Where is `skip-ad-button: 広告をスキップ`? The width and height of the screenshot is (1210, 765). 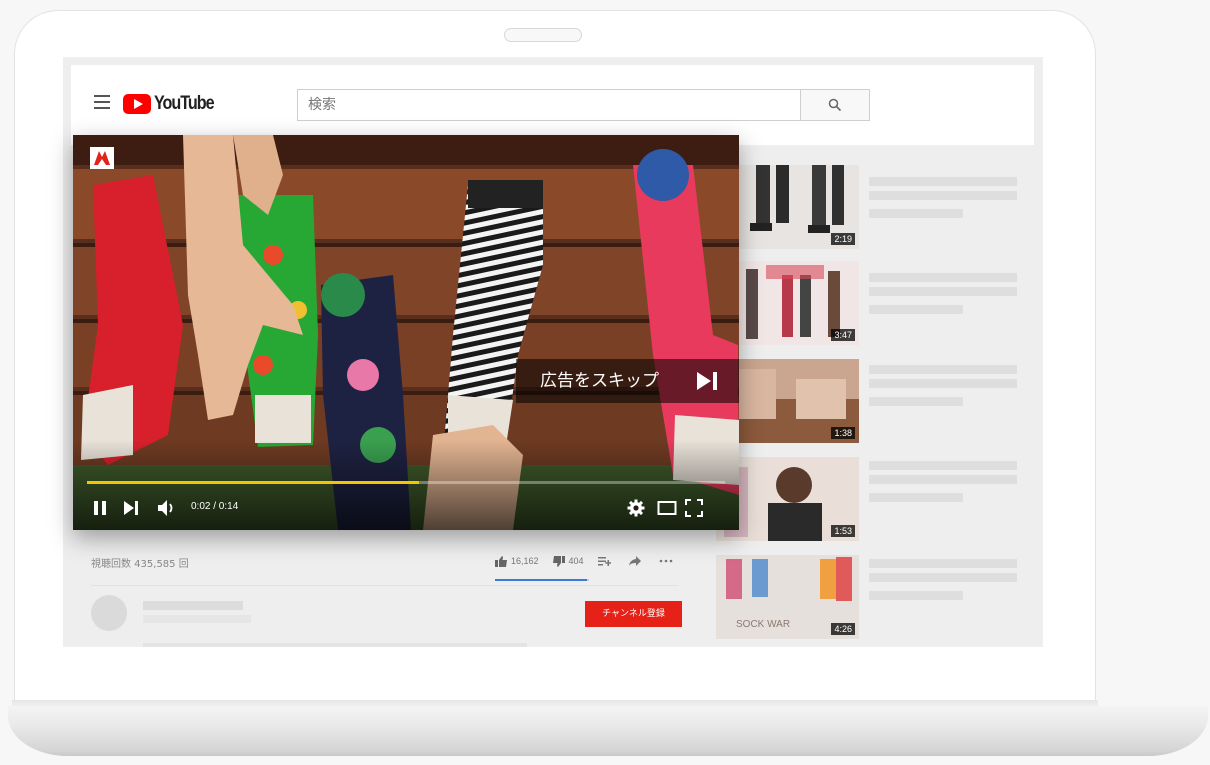
skip-ad-button: 広告をスキップ is located at coordinates (627, 381).